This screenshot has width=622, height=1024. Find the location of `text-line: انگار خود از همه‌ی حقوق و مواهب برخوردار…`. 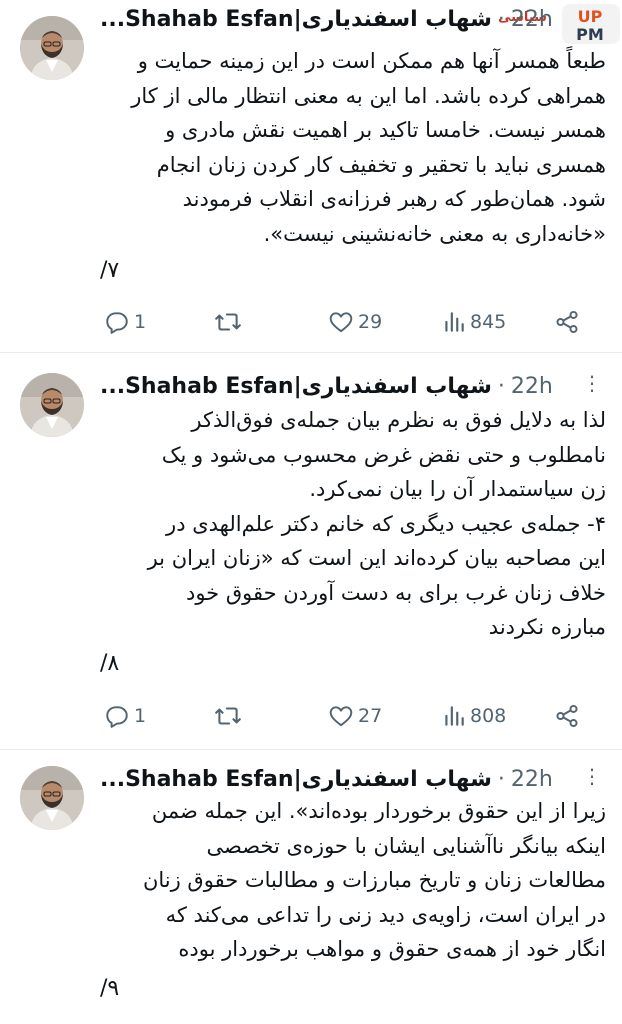

text-line: انگار خود از همه‌ی حقوق و مواهب برخوردار… is located at coordinates (392, 949).